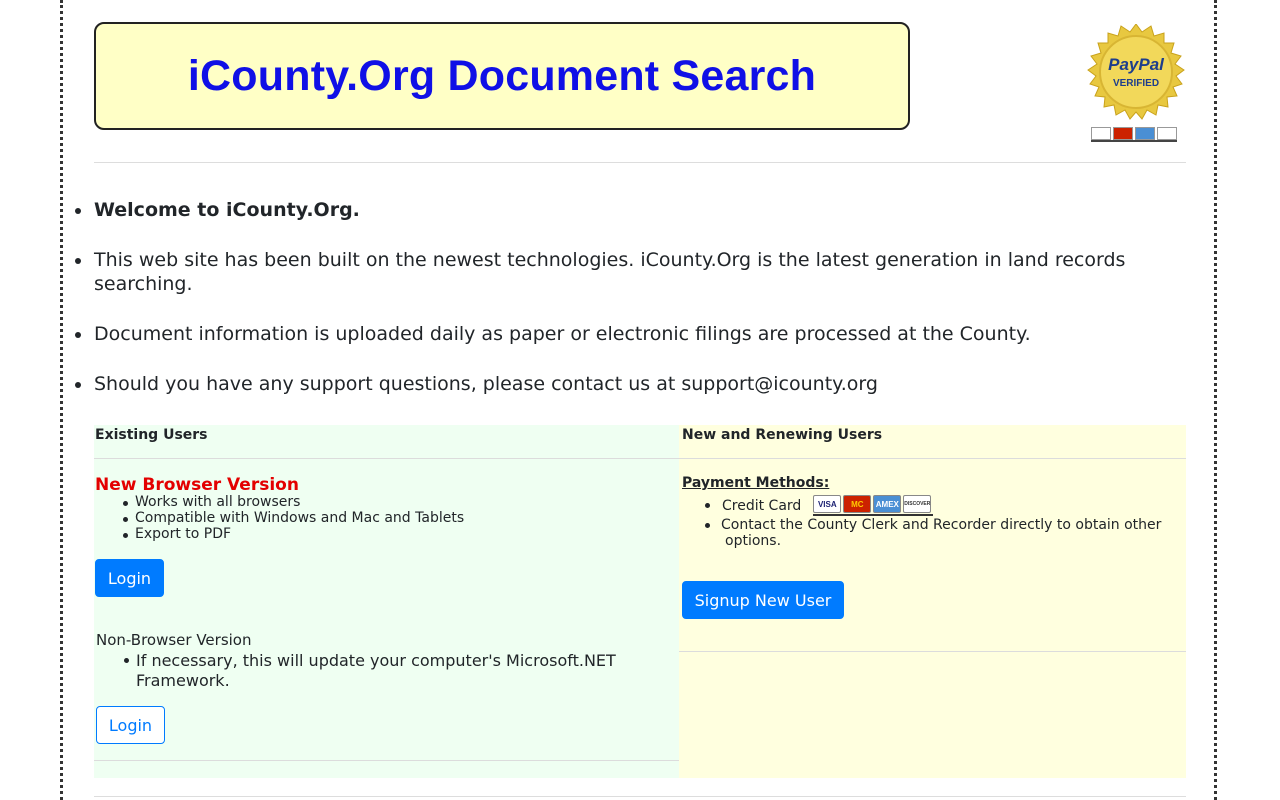 This screenshot has height=800, width=1280. I want to click on mastercard-card-icon: MC, so click(857, 504).